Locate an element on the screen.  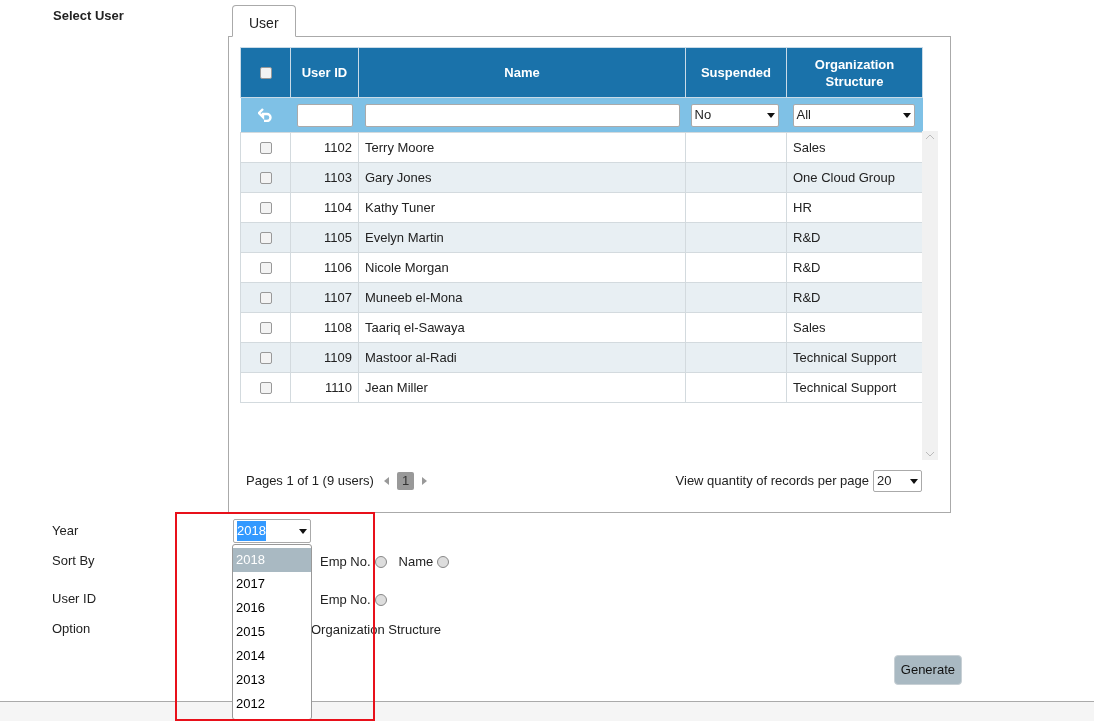
dropdown: No is located at coordinates (734, 115).